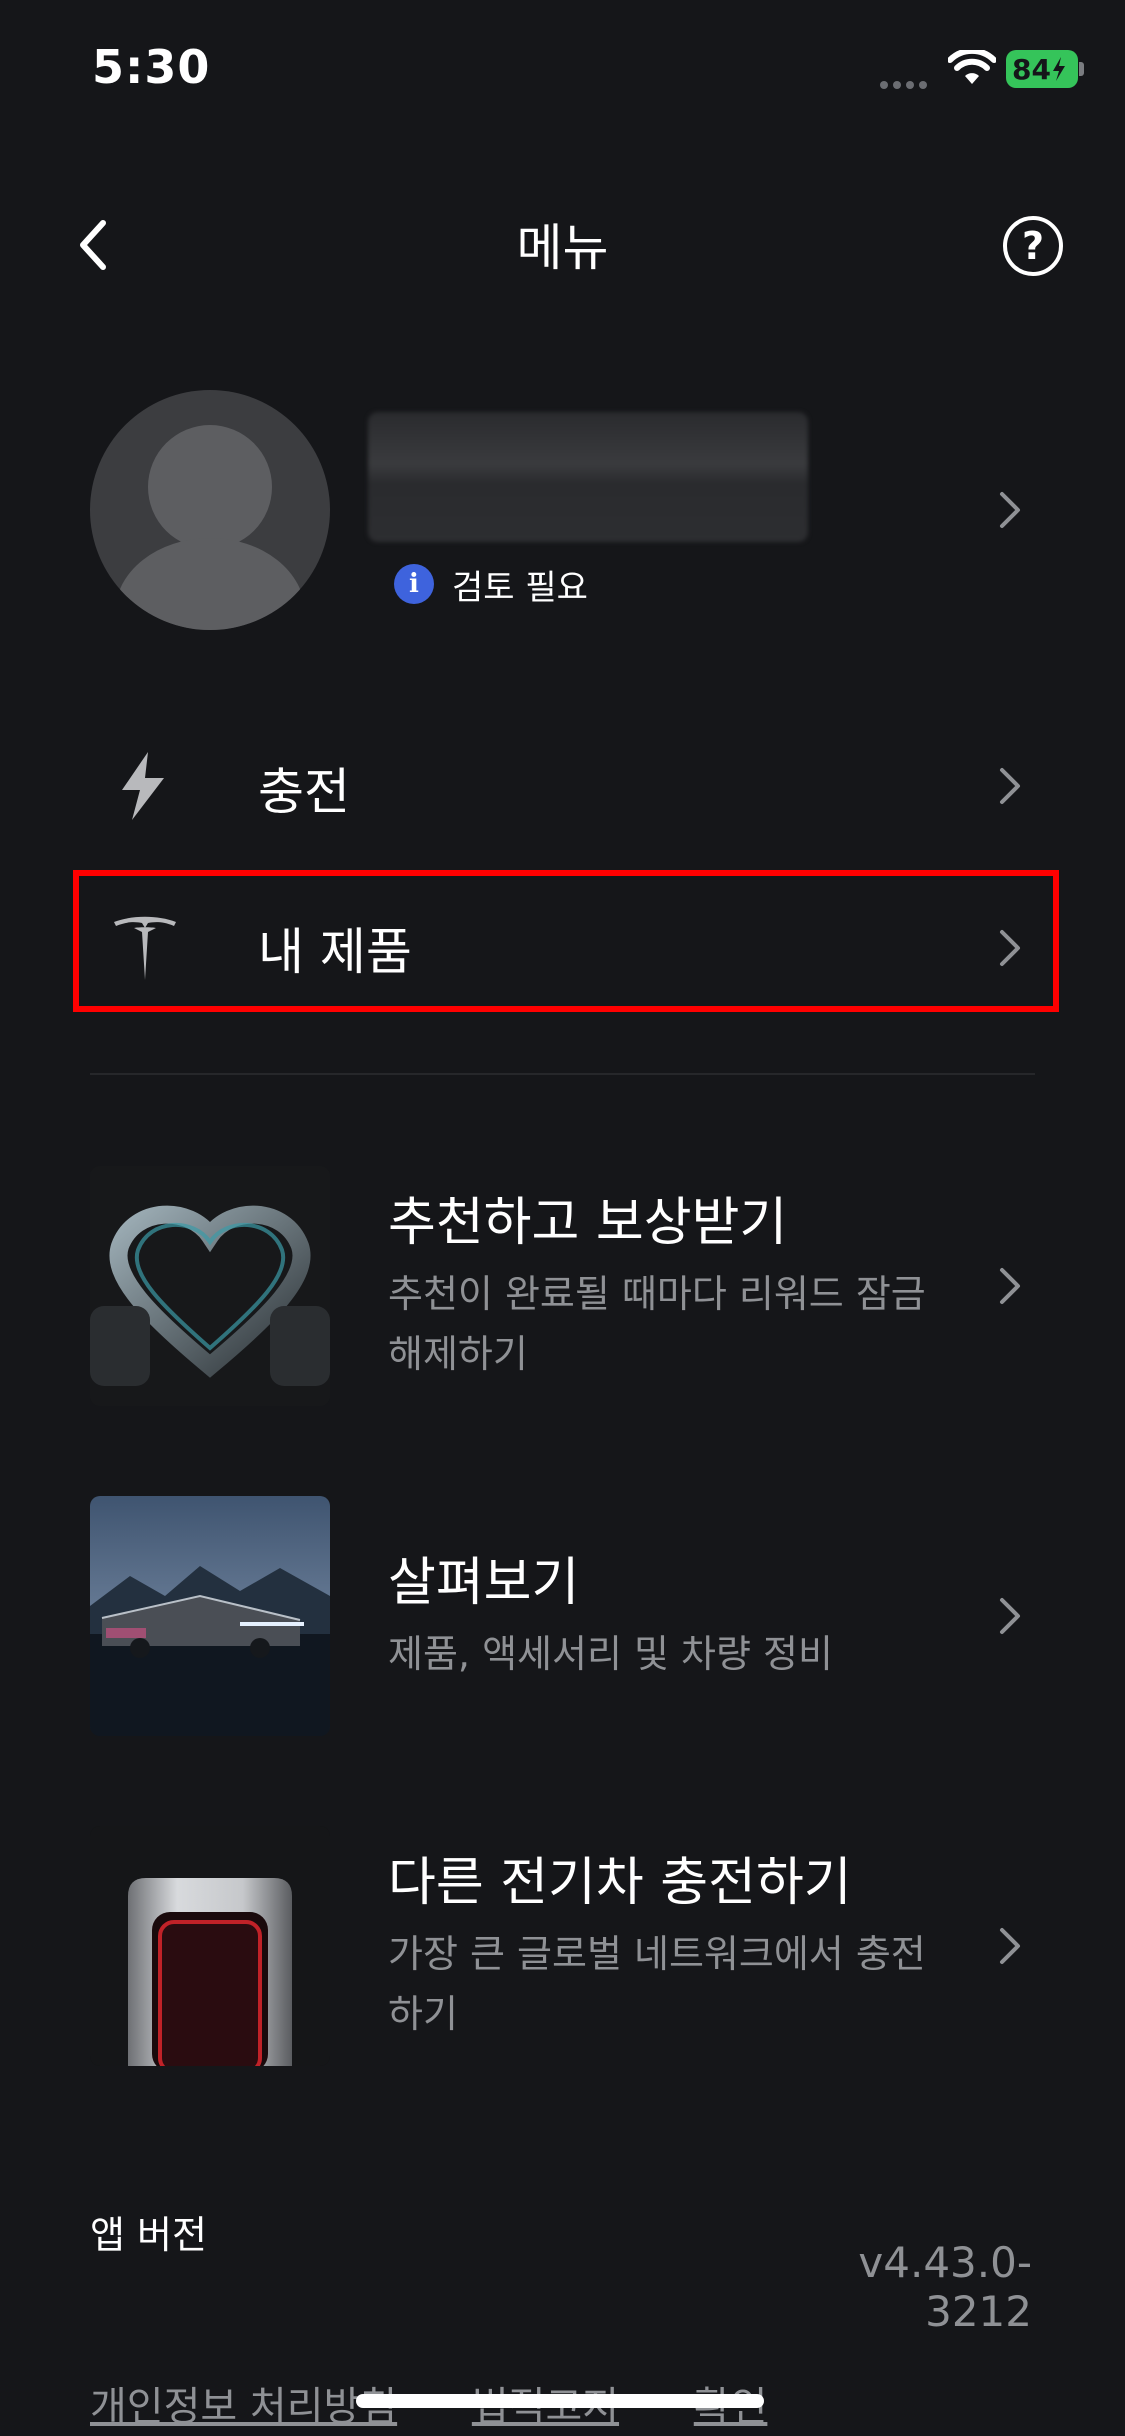 Image resolution: width=1125 pixels, height=2436 pixels. What do you see at coordinates (657, 1324) in the screenshot?
I see `referral-subtitle: 추천이 완료될 때마다 리워드 잠금 해제하기` at bounding box center [657, 1324].